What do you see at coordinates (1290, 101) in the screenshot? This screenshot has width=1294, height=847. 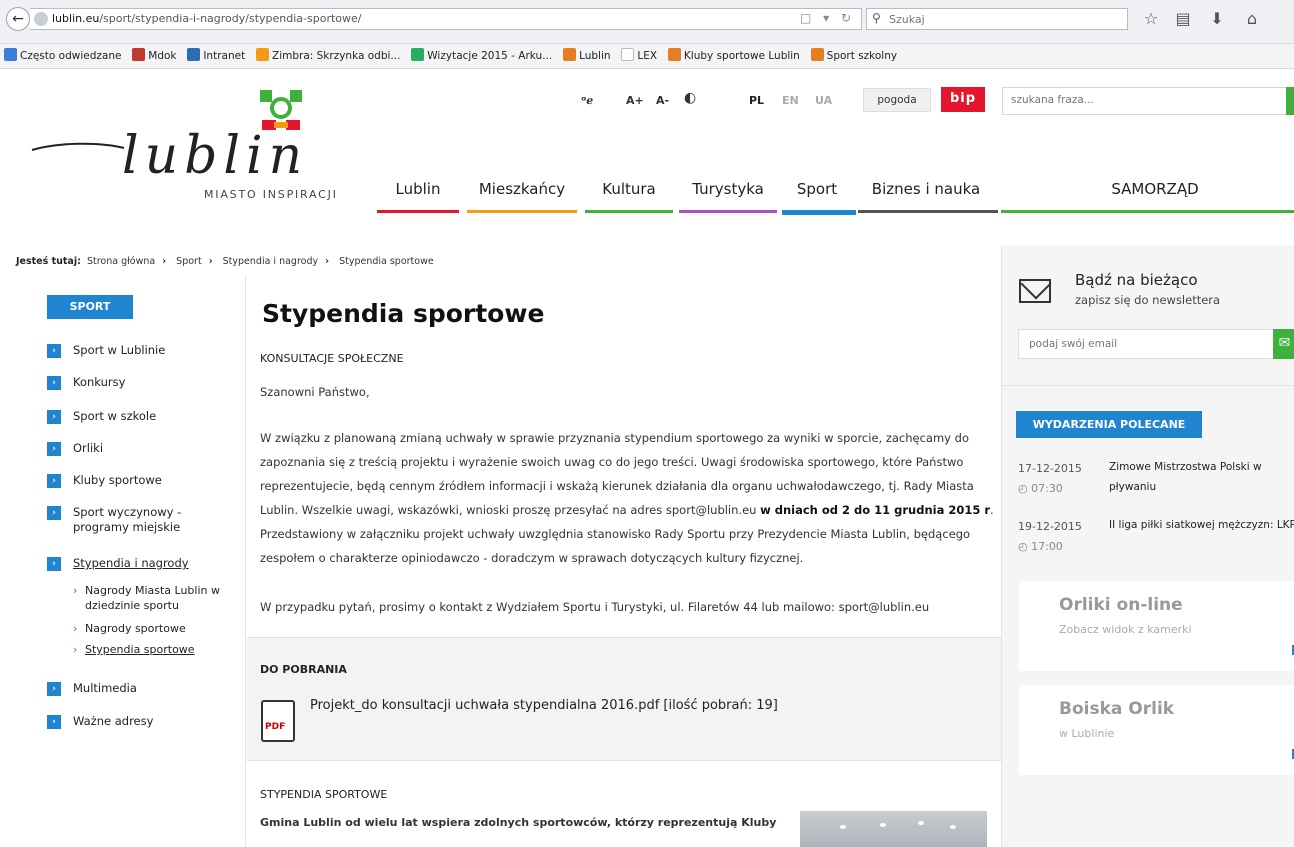 I see `site-search-button` at bounding box center [1290, 101].